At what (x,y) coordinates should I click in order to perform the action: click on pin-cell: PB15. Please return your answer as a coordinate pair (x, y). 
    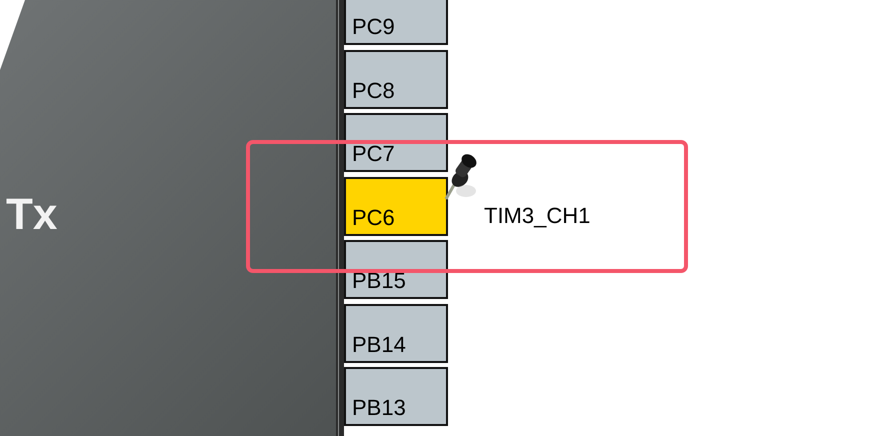
    Looking at the image, I should click on (396, 269).